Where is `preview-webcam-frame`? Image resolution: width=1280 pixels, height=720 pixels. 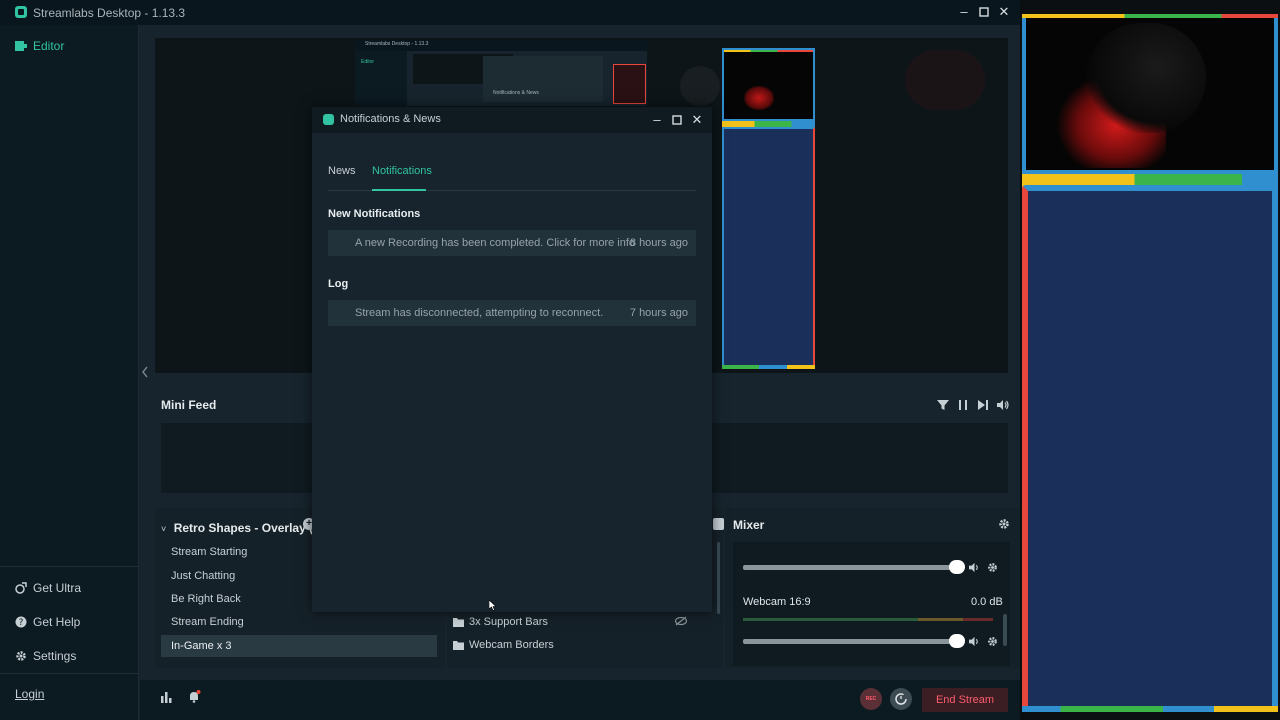
preview-webcam-frame is located at coordinates (768, 84).